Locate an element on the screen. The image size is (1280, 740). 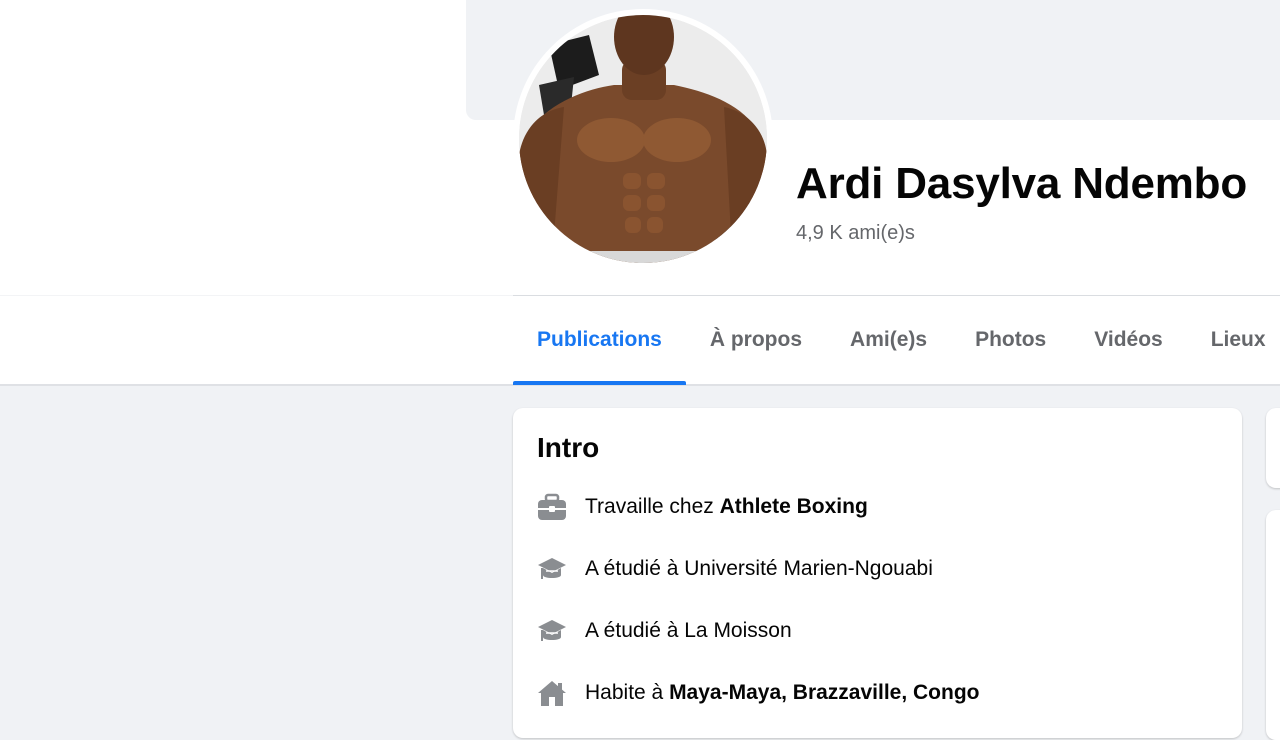
tab-friends: Ami(e)s is located at coordinates (888, 340).